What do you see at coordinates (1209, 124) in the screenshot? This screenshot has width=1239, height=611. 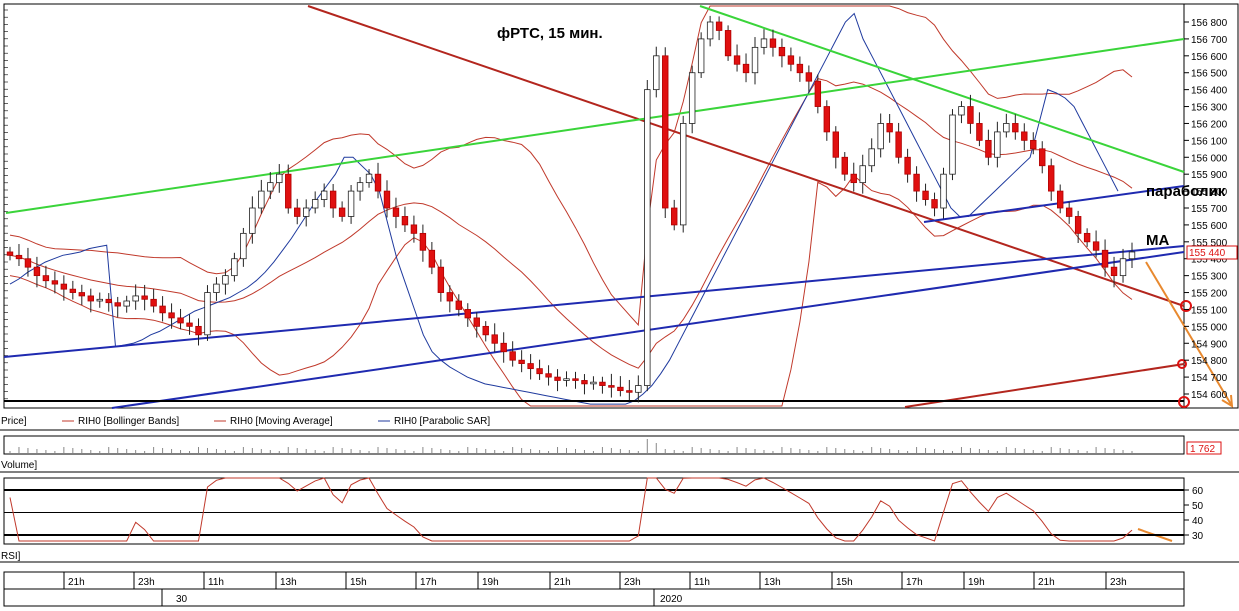 I see `price-tick-label: 156 200` at bounding box center [1209, 124].